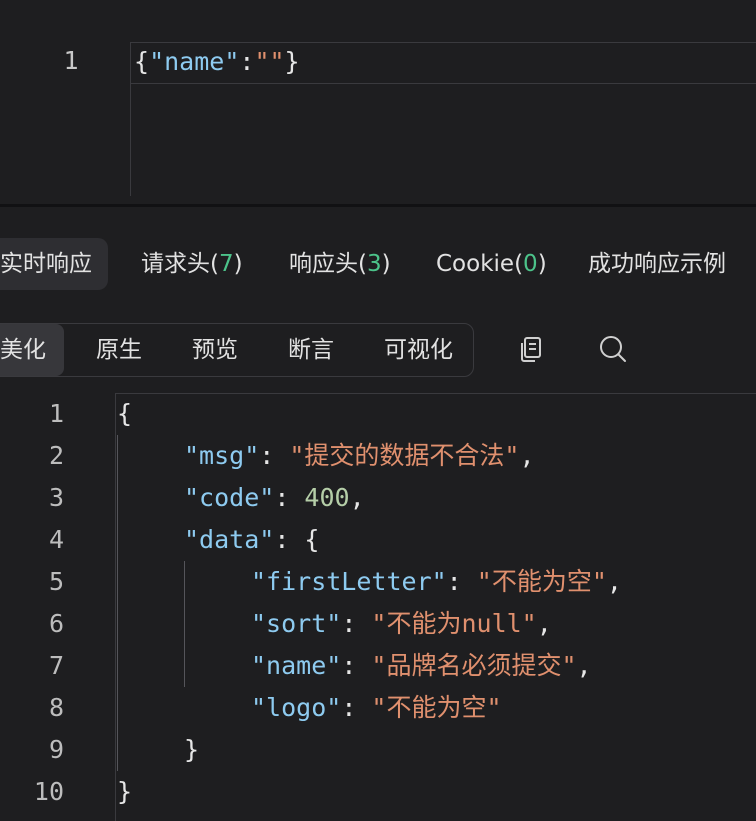 This screenshot has height=821, width=756. Describe the element at coordinates (311, 350) in the screenshot. I see `view-assert-button: 断言` at that location.